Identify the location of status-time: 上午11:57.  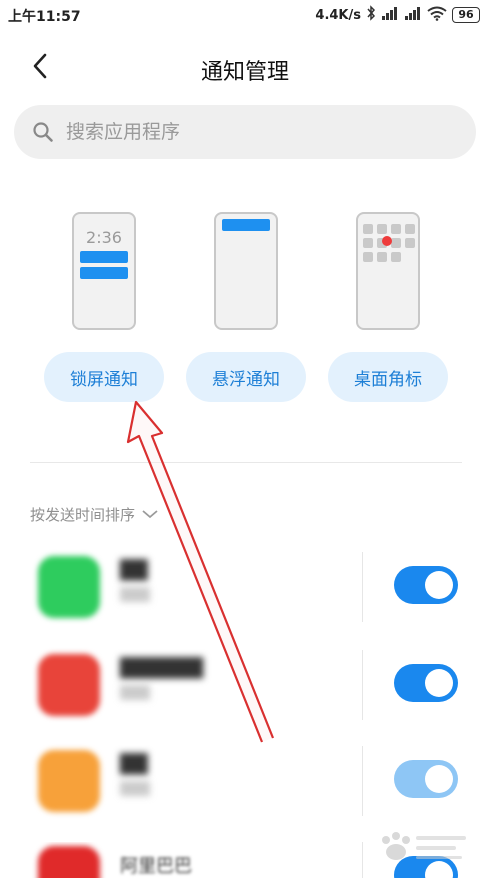
(44, 17).